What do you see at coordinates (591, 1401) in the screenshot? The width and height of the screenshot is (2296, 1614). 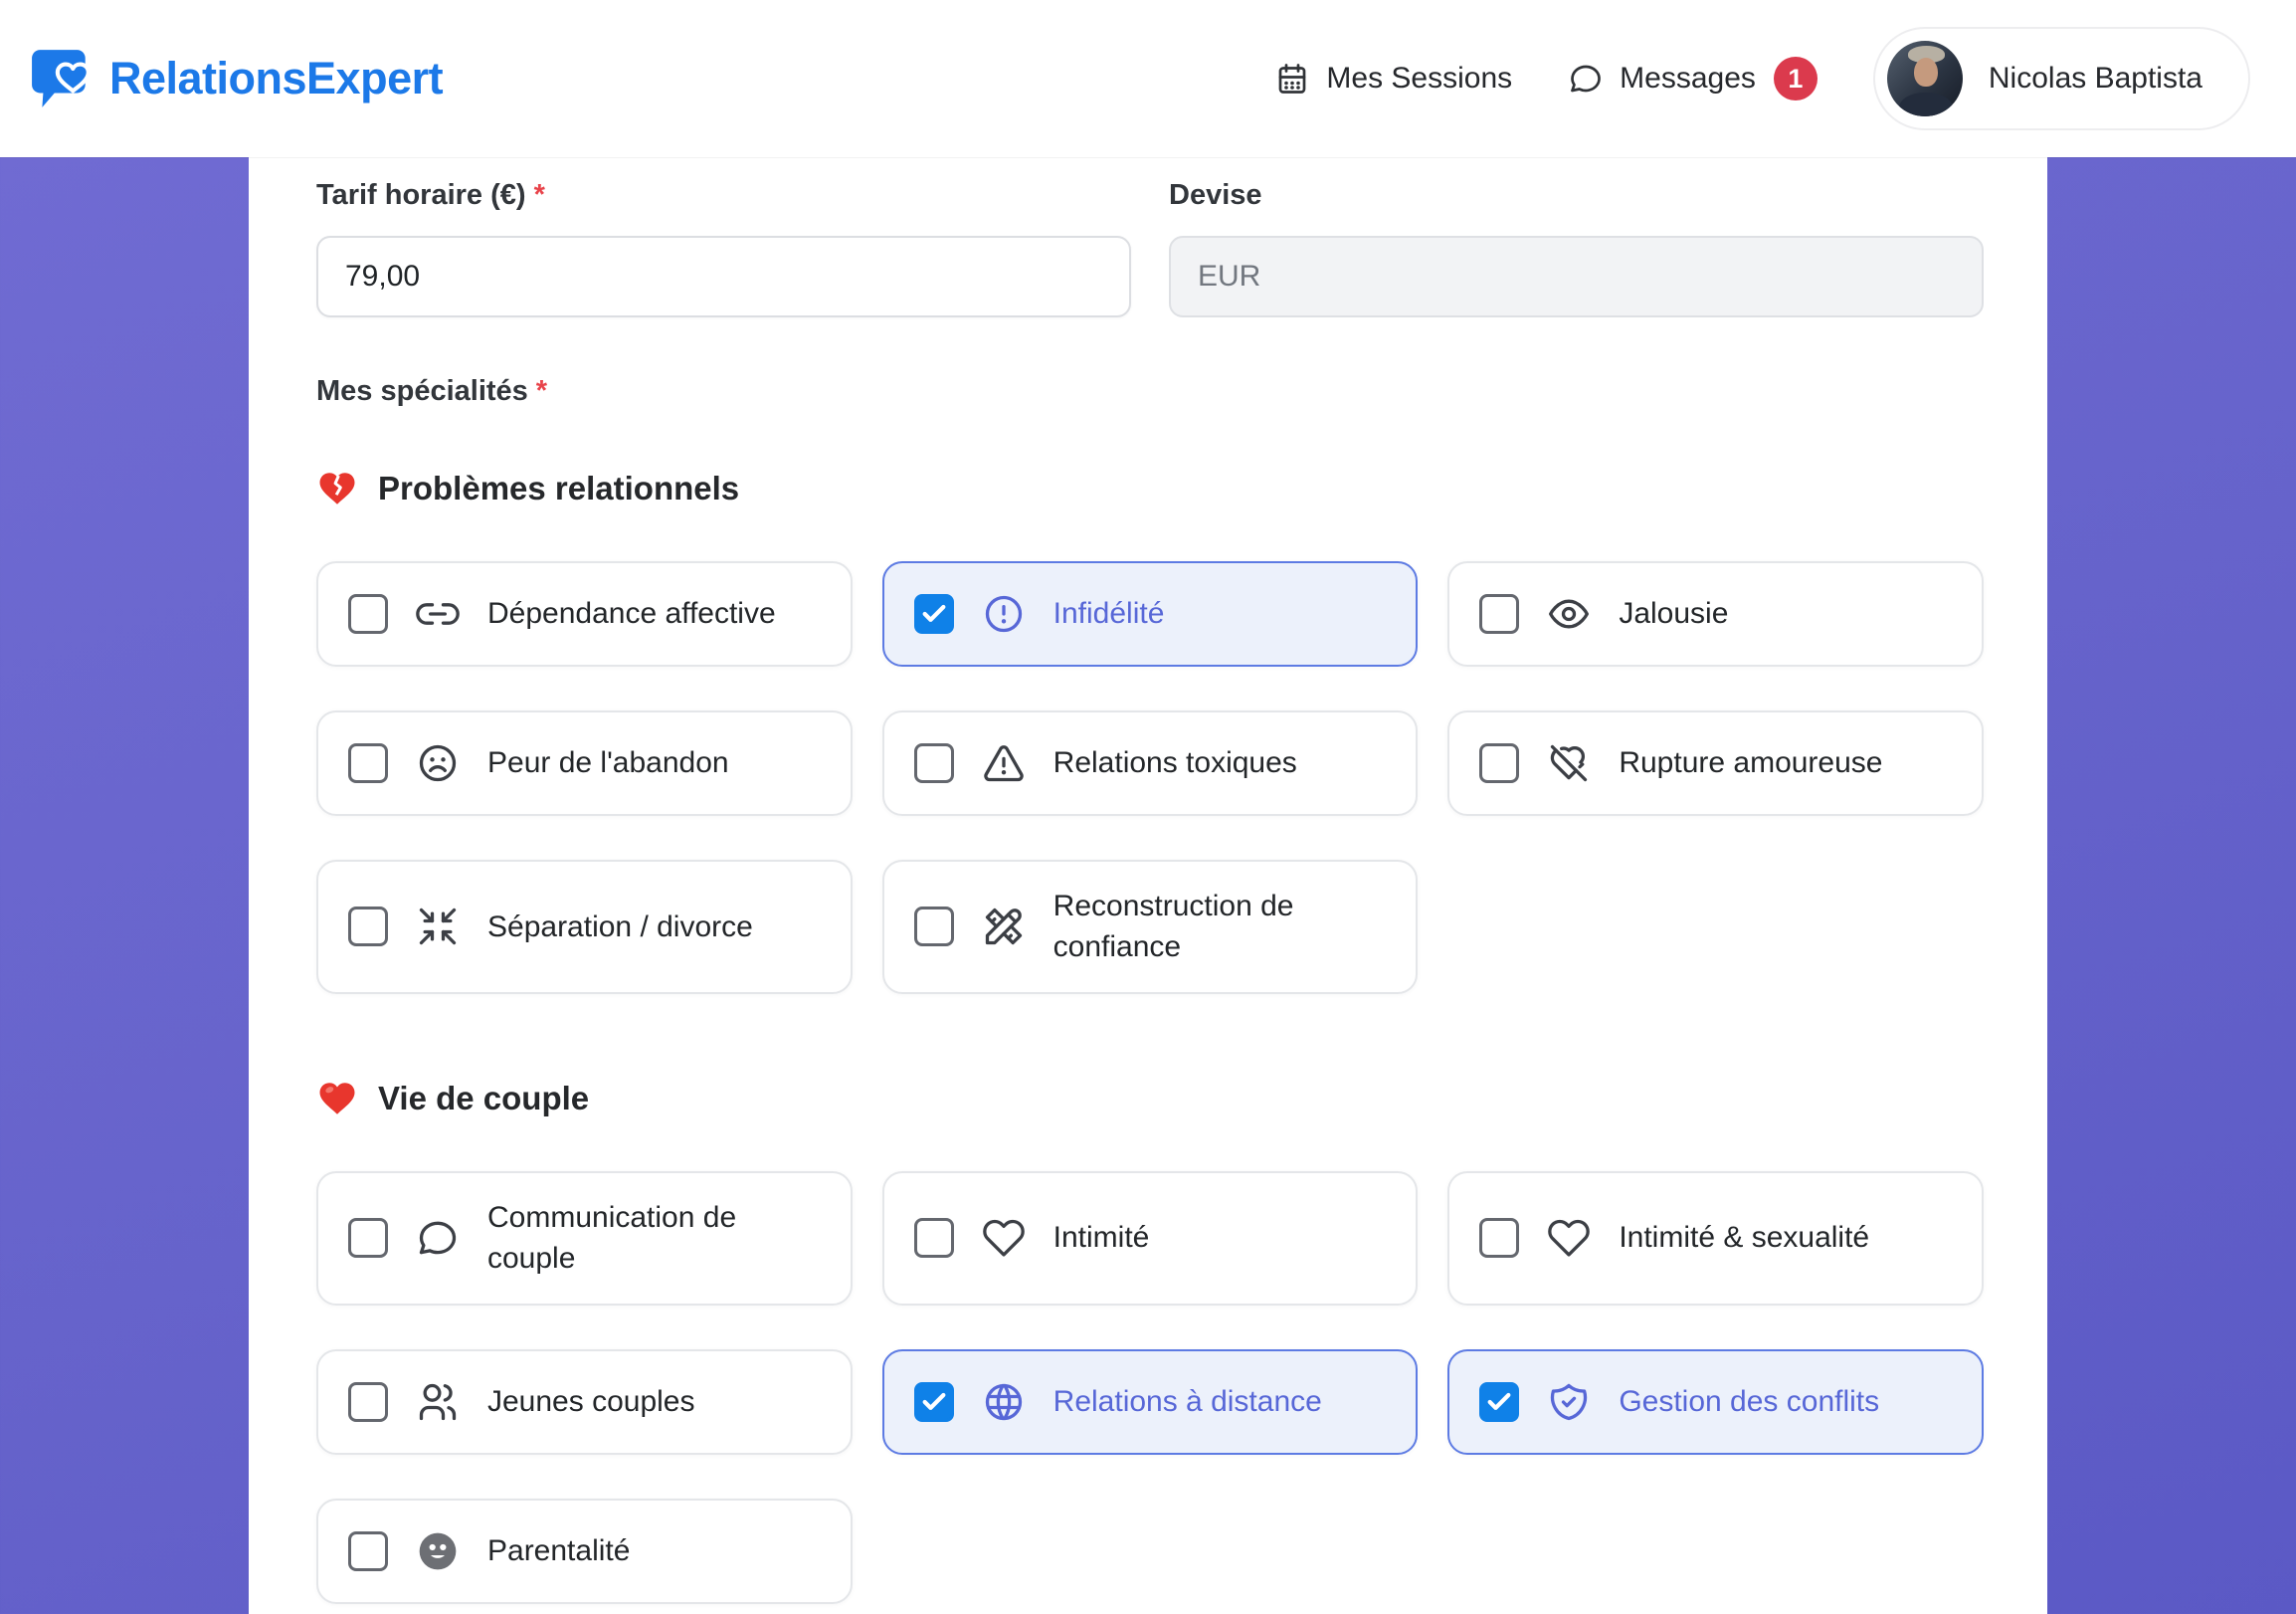 I see `specialty-label: Jeunes couples` at bounding box center [591, 1401].